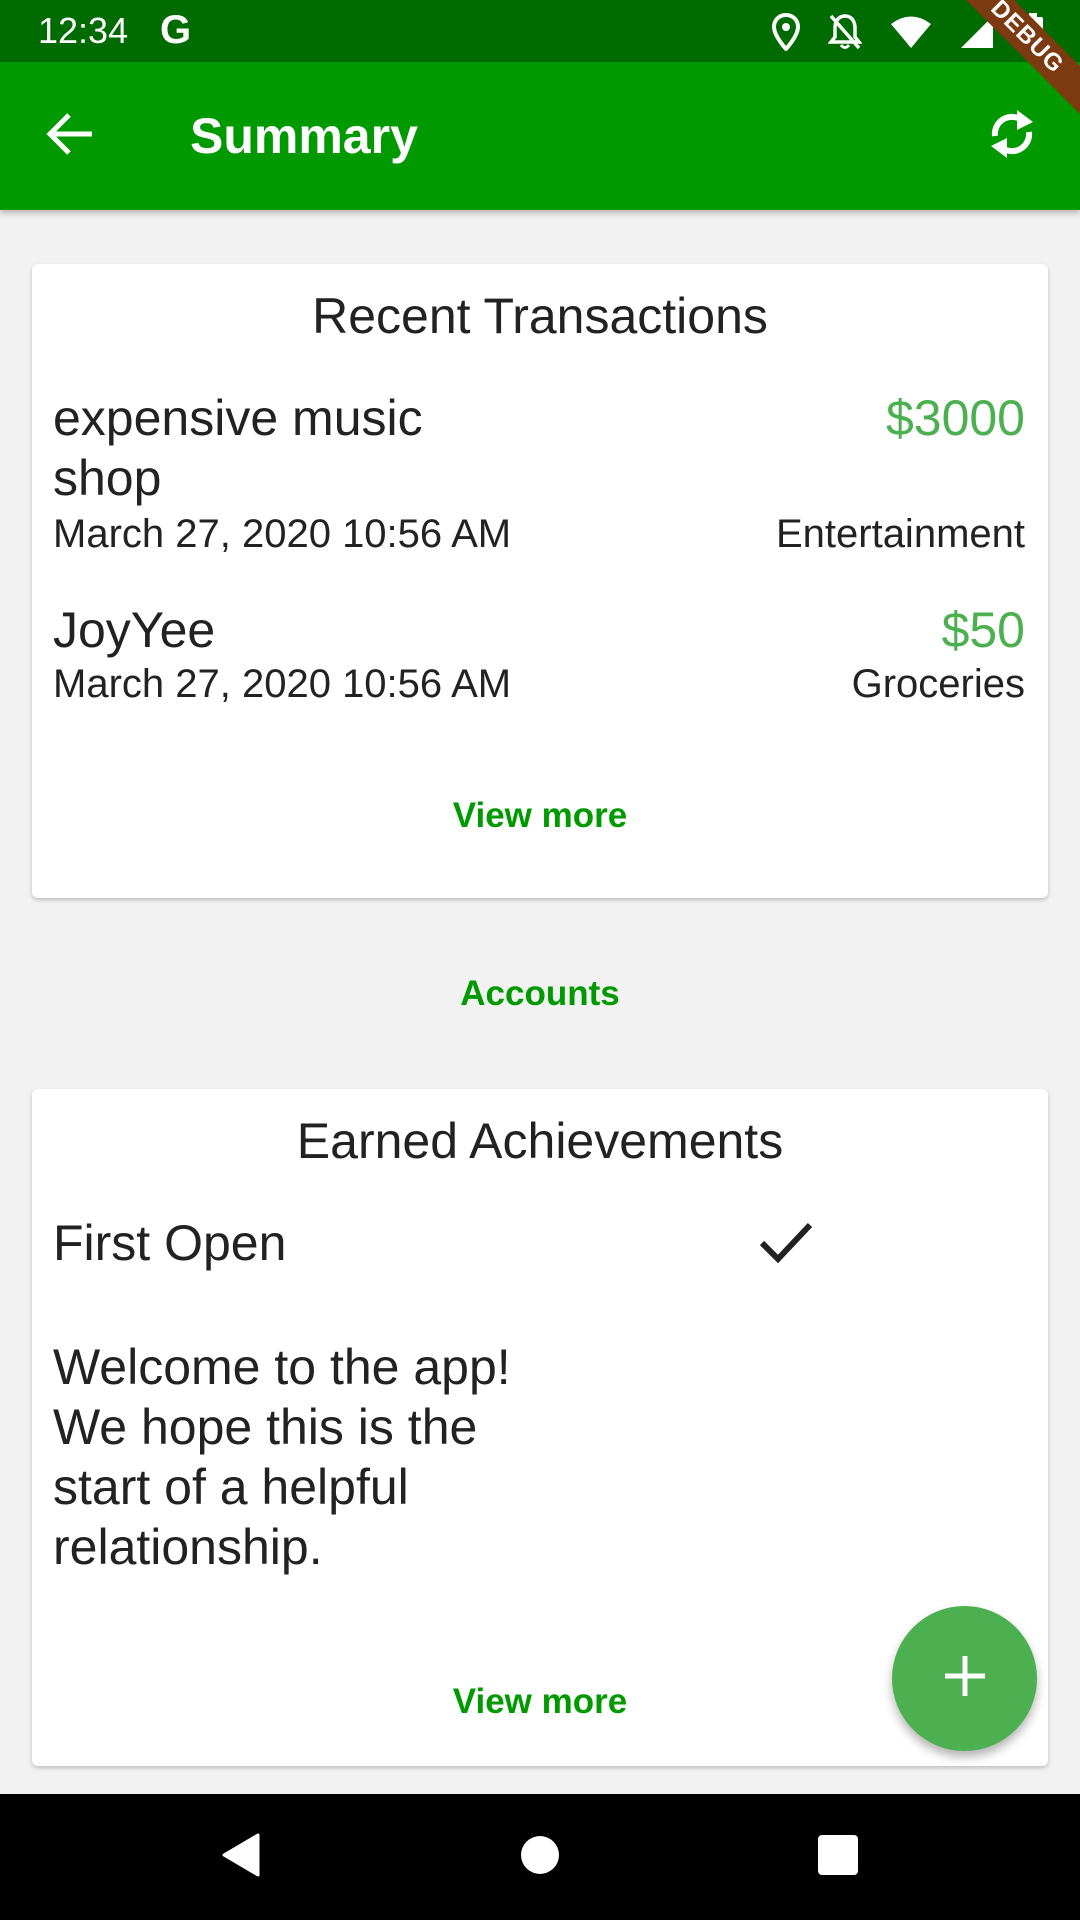 The image size is (1080, 1920). I want to click on refresh-button, so click(1012, 136).